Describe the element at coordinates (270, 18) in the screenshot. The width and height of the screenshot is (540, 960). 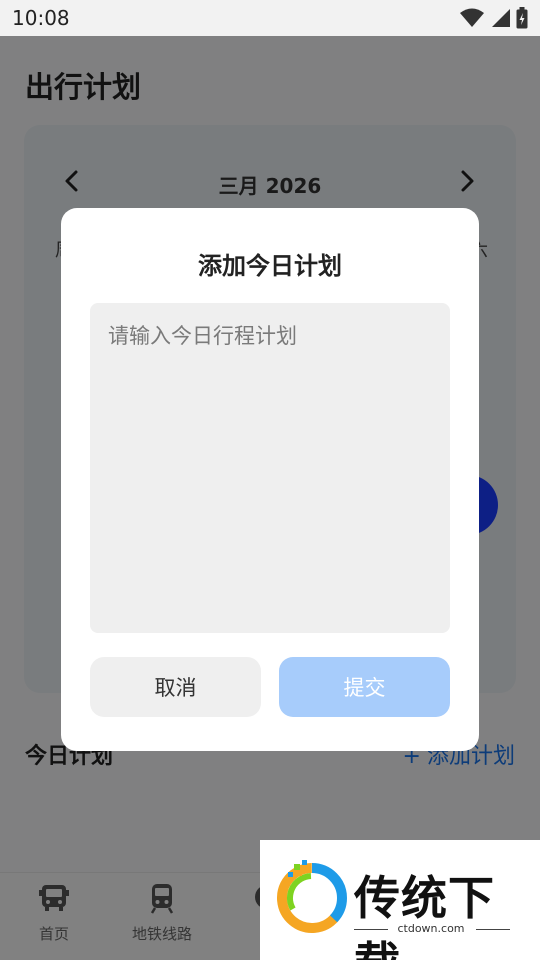
I see `status-bar: 10:08` at that location.